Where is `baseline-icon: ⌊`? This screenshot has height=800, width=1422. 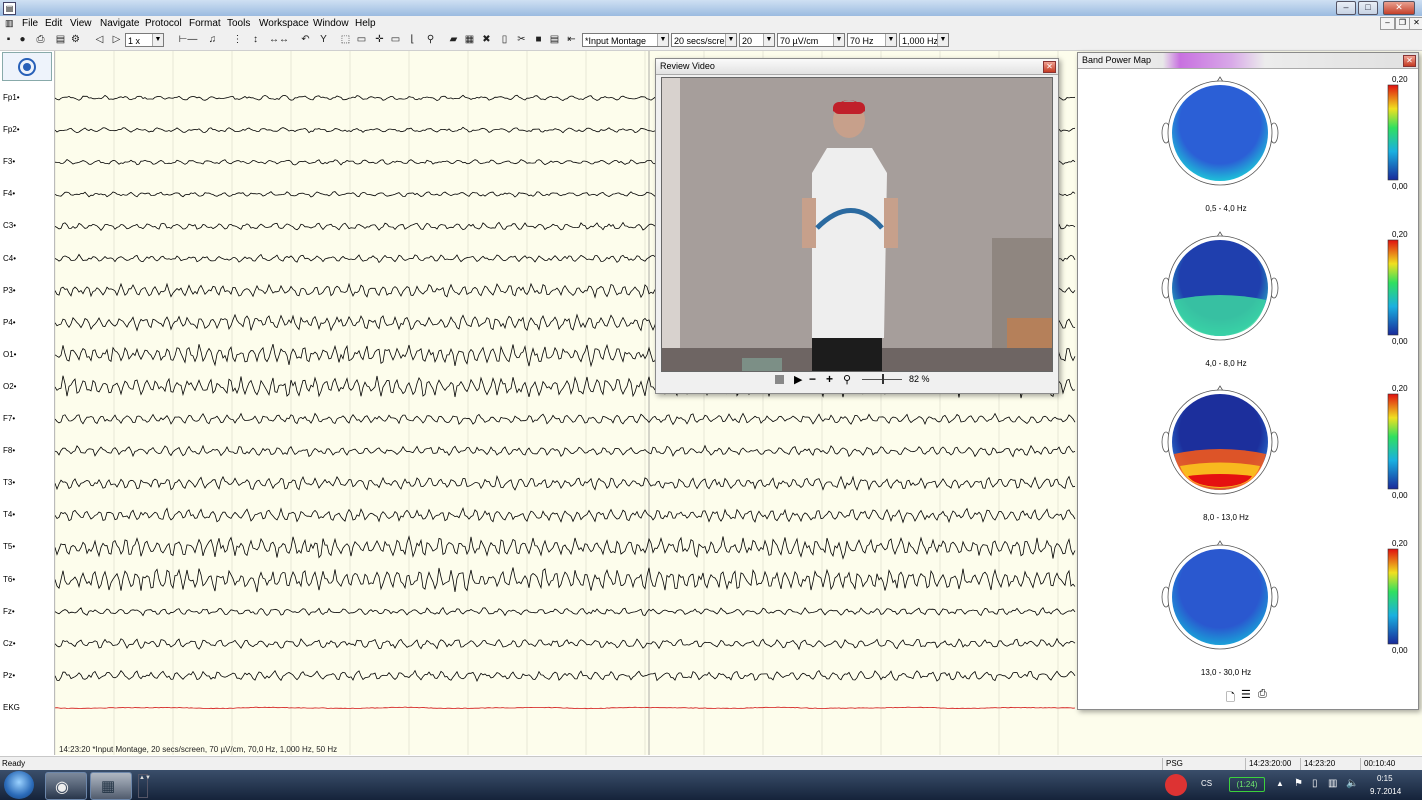 baseline-icon: ⌊ is located at coordinates (412, 40).